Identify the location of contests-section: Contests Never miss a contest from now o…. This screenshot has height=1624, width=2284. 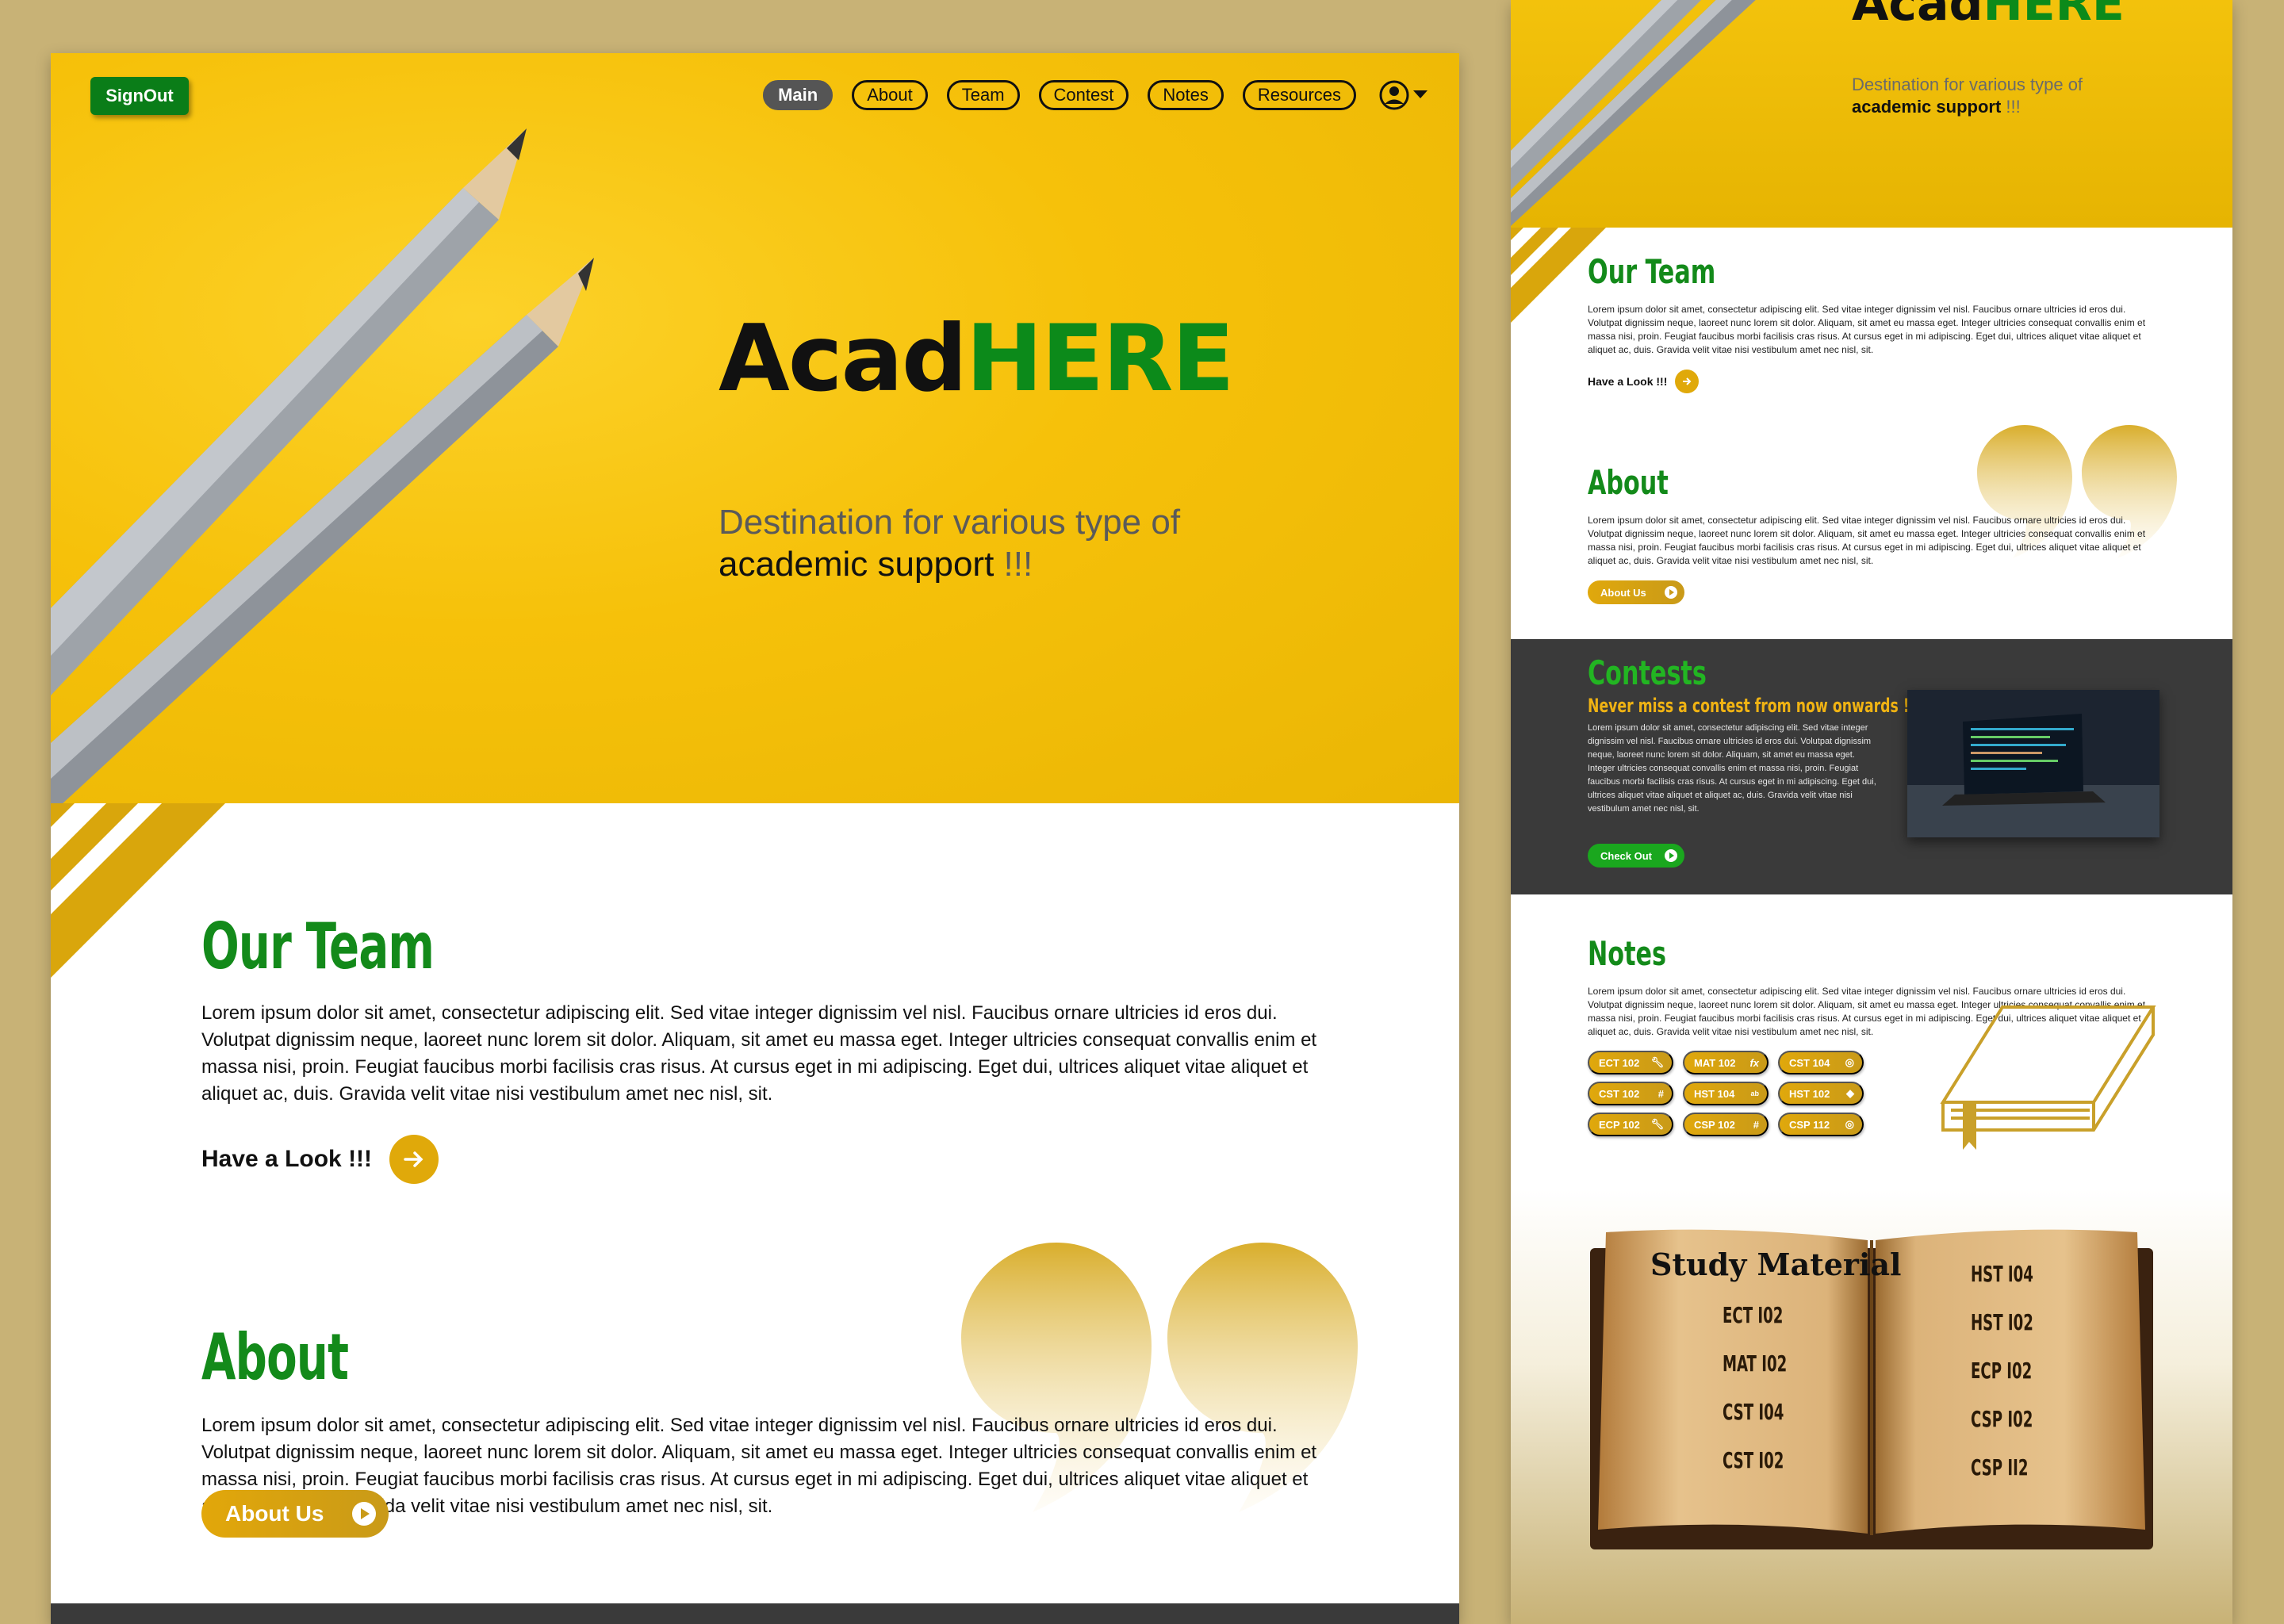
(1871, 766).